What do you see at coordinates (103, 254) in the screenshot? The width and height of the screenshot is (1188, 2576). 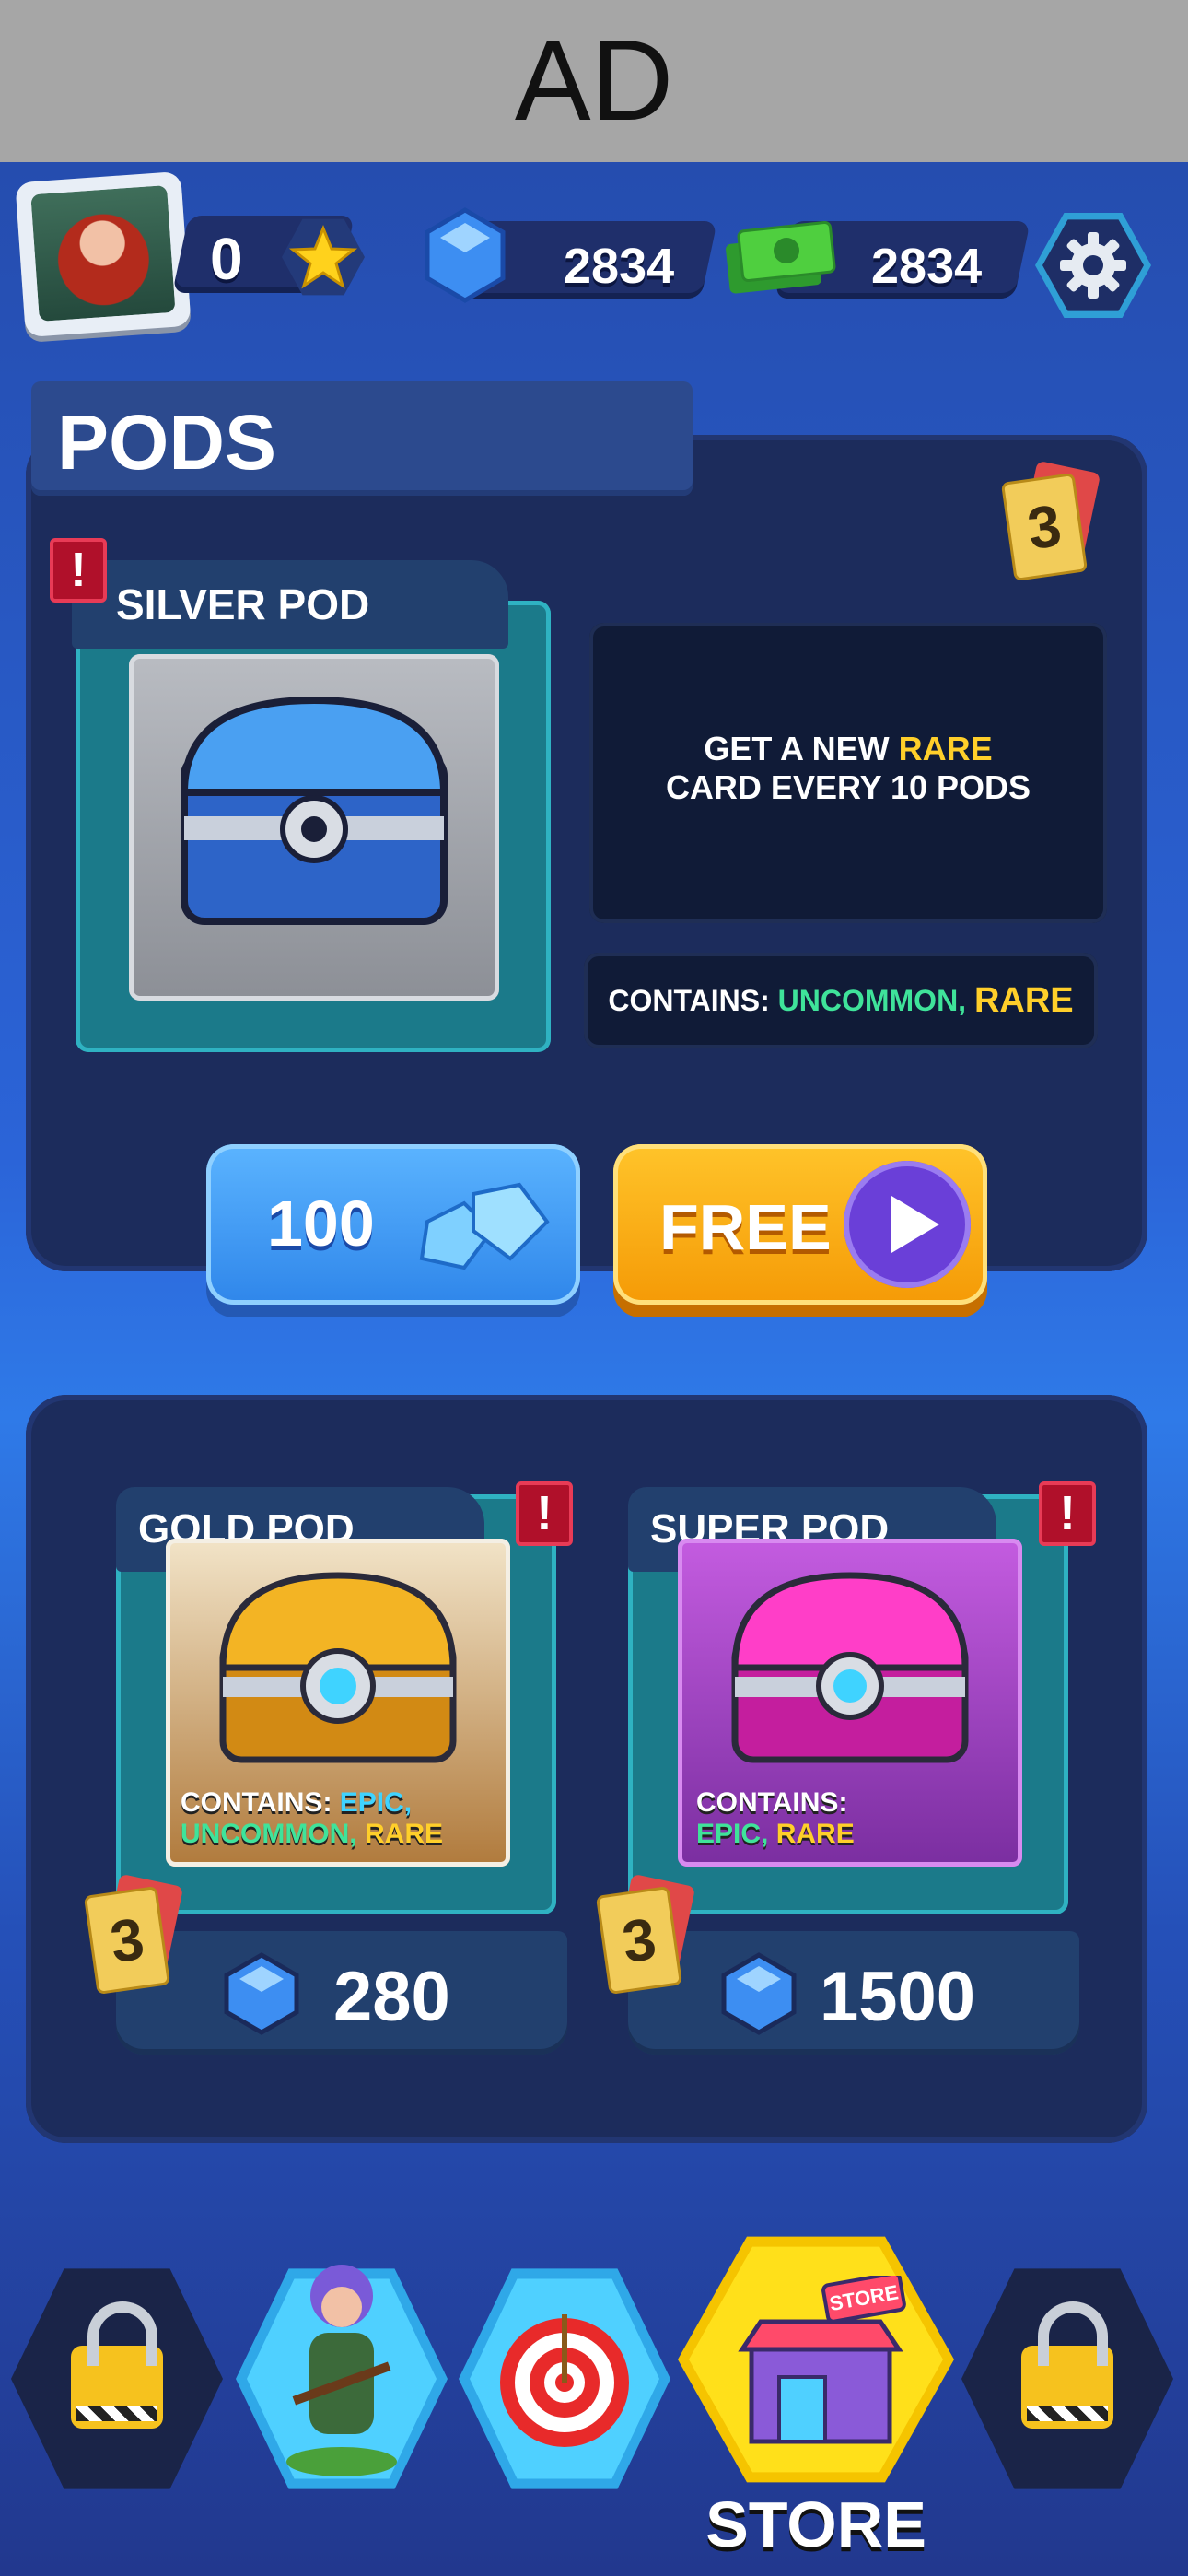 I see `player-avatar` at bounding box center [103, 254].